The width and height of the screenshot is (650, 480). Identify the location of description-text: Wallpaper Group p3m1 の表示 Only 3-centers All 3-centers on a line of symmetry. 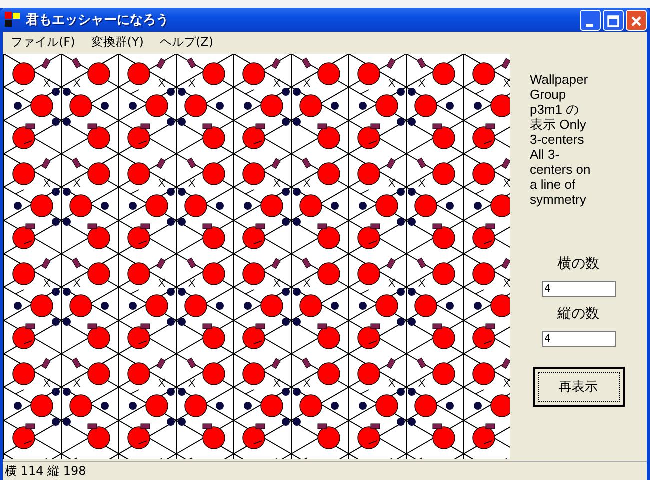
(560, 139).